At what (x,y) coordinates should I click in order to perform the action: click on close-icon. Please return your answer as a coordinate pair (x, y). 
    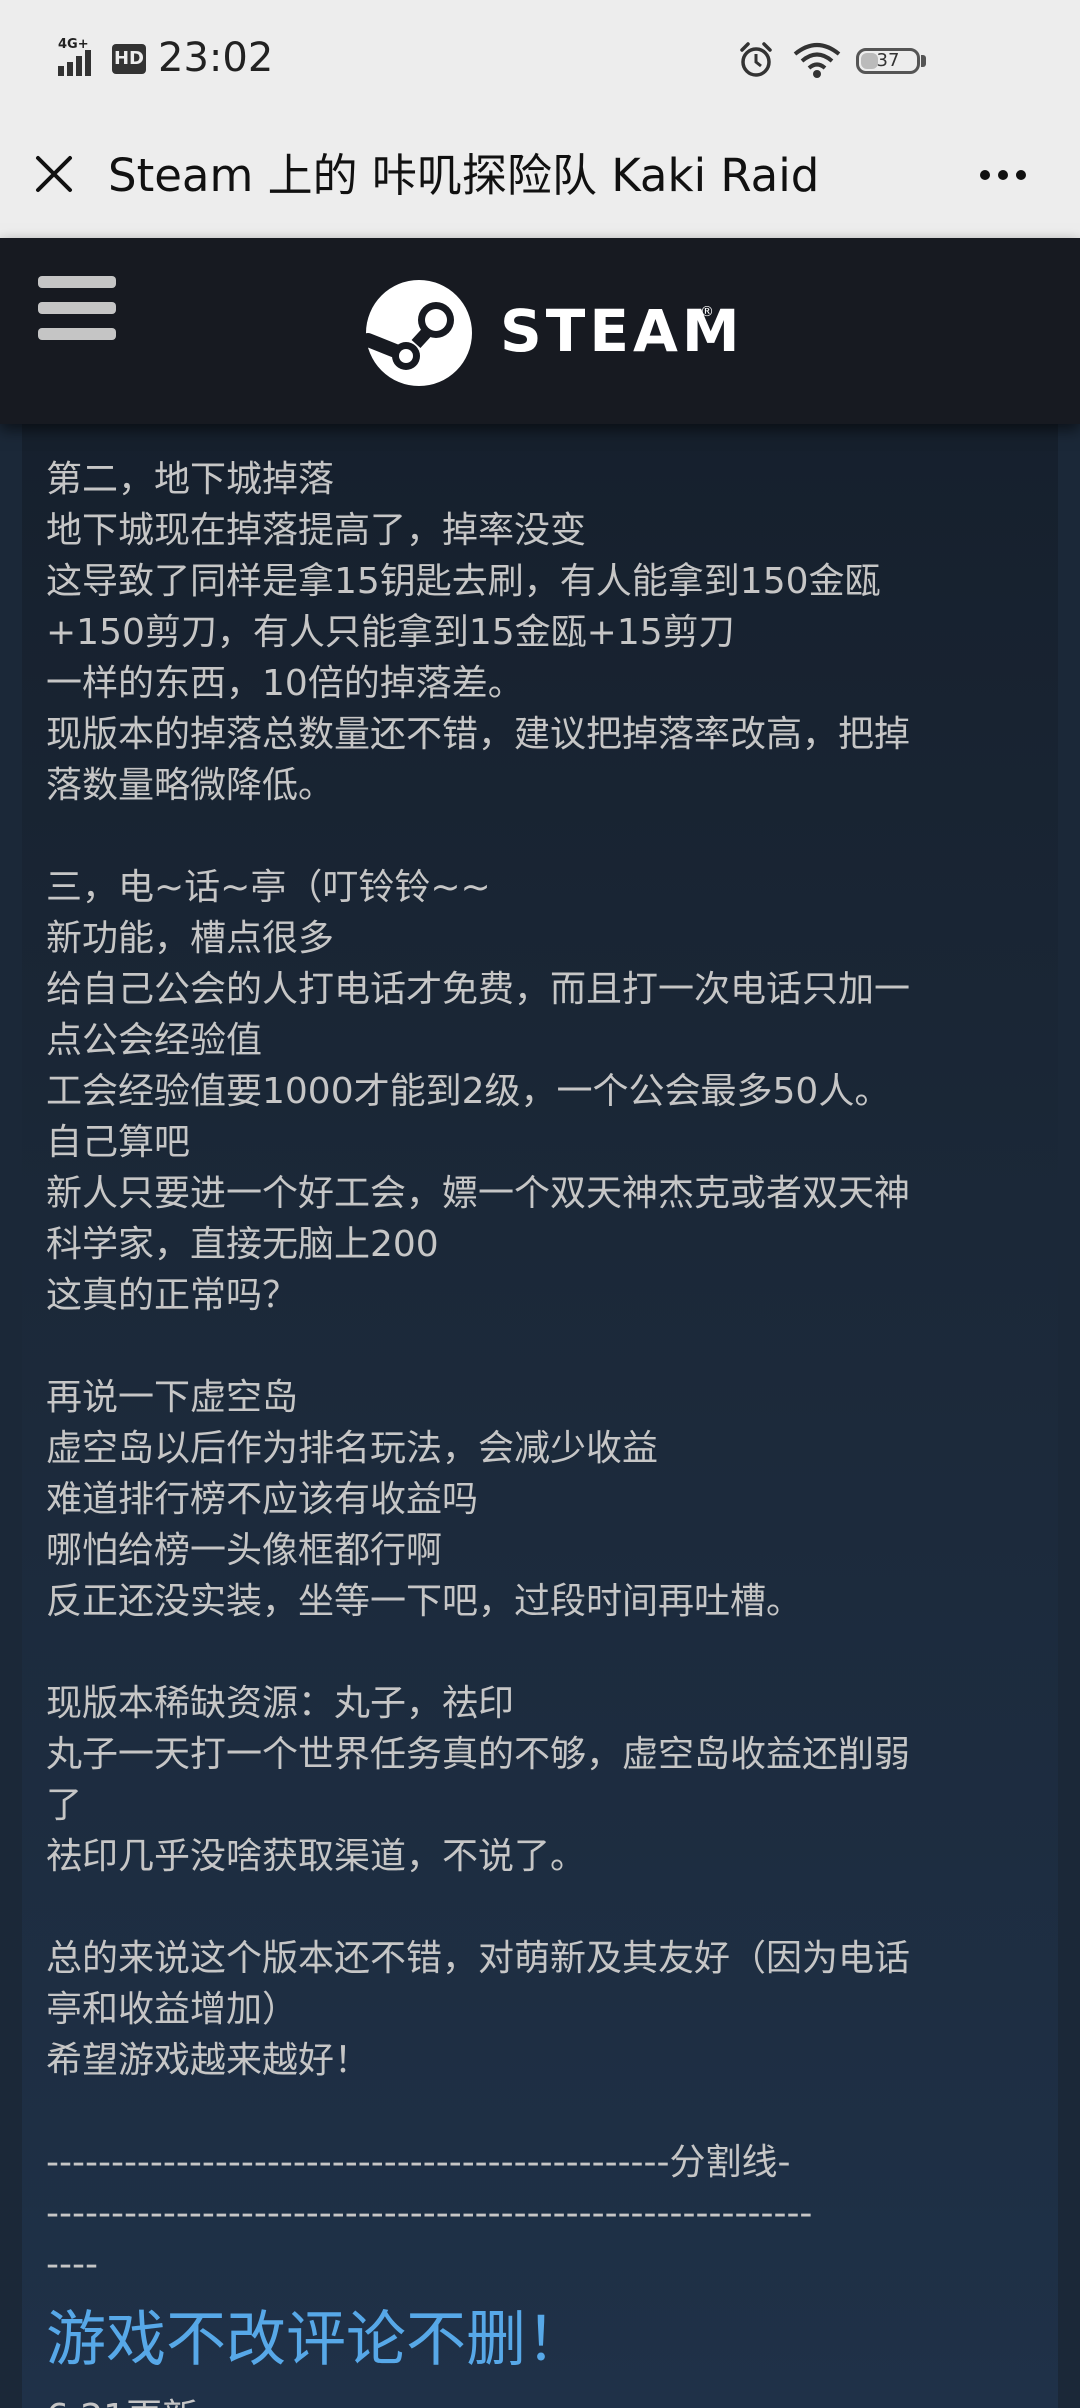
    Looking at the image, I should click on (54, 174).